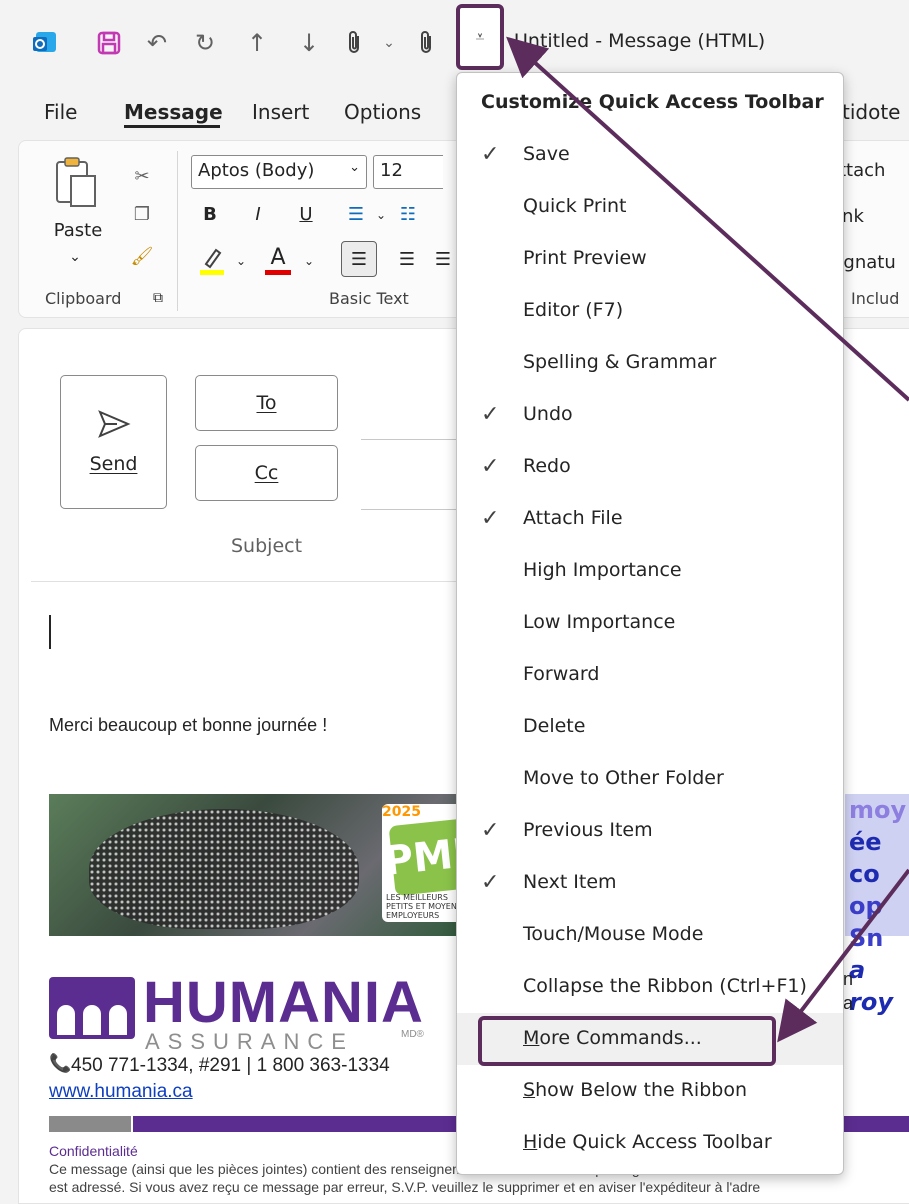  I want to click on customize-qat-chevron-icon: ⩡, so click(480, 36).